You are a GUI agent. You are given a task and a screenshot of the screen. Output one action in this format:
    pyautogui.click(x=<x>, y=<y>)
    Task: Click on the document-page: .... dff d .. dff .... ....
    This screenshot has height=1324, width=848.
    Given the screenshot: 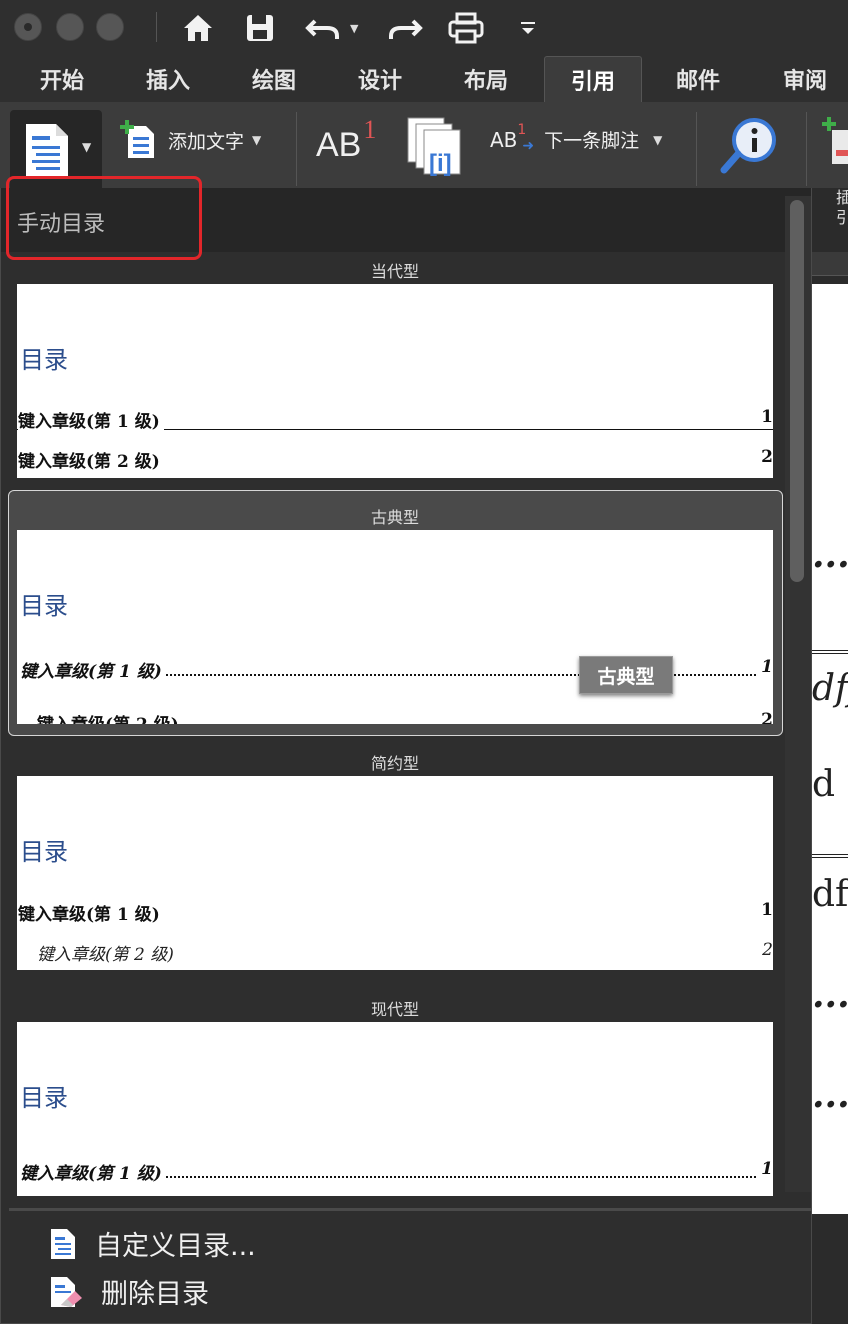 What is the action you would take?
    pyautogui.click(x=830, y=749)
    